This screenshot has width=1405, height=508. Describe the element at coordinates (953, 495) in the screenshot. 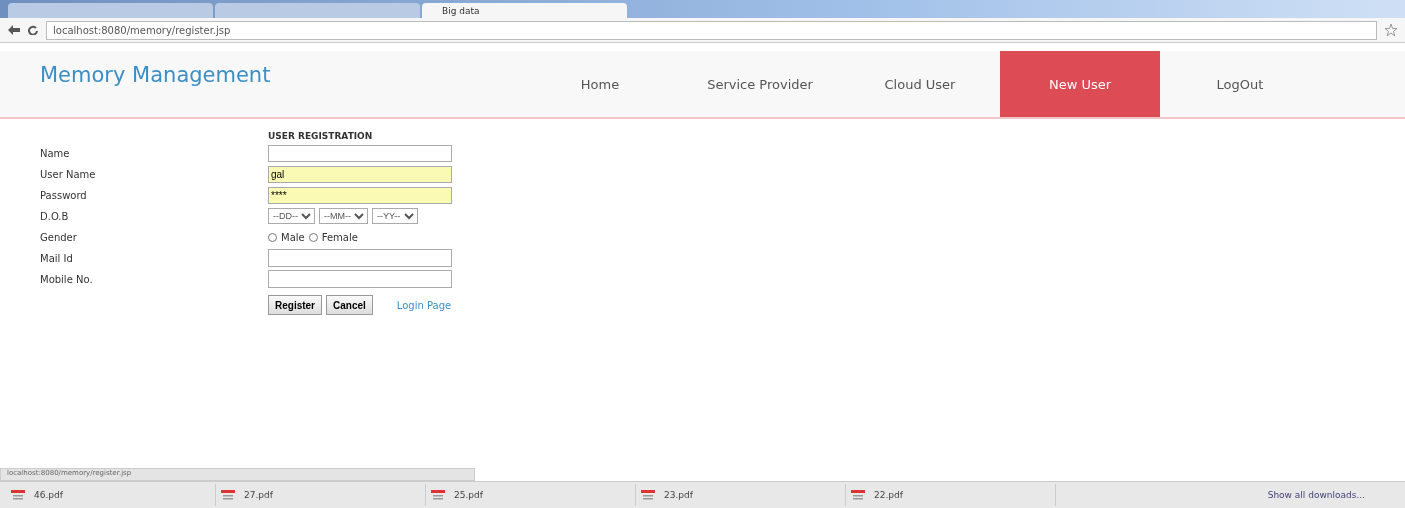

I see `download-item: 22.pdf` at that location.